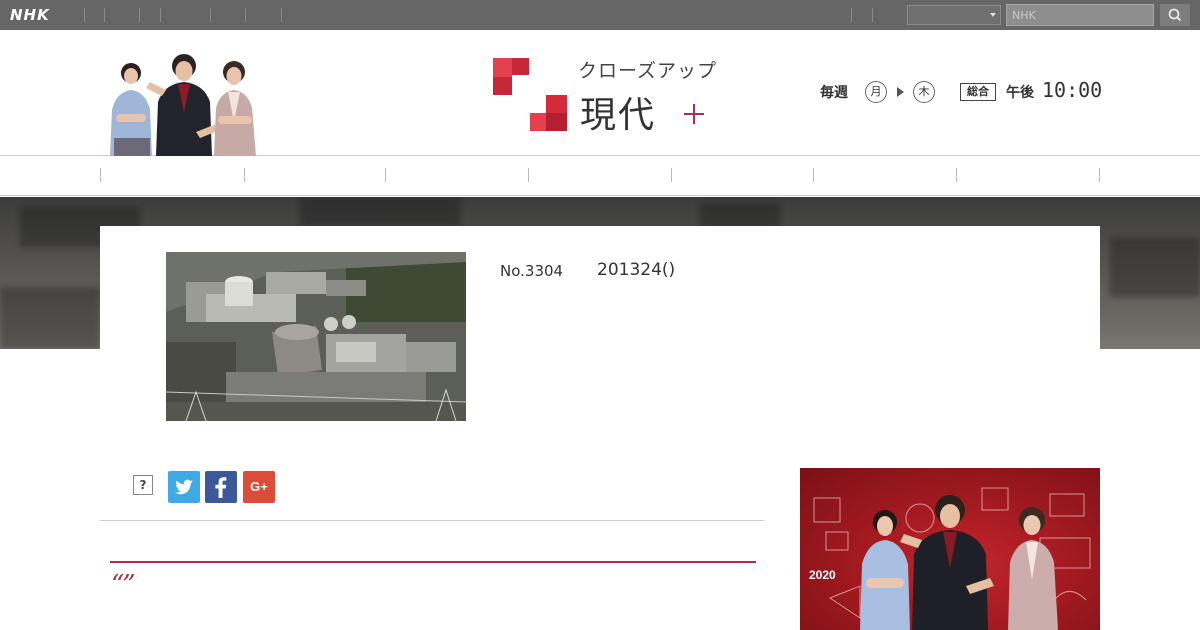 The height and width of the screenshot is (630, 1200). I want to click on nhk-global-bar: NHK, so click(600, 15).